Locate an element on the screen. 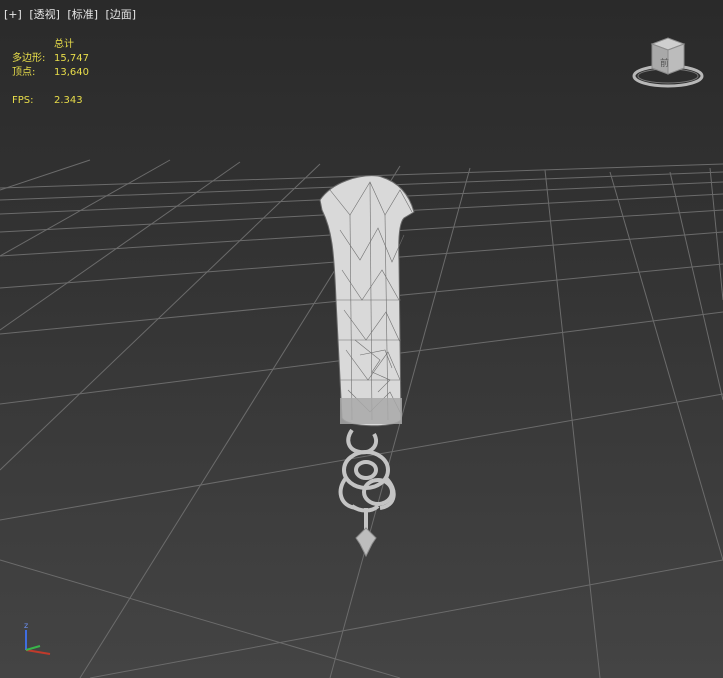 The image size is (723, 678). stats-fps-value: 2.343 is located at coordinates (68, 100).